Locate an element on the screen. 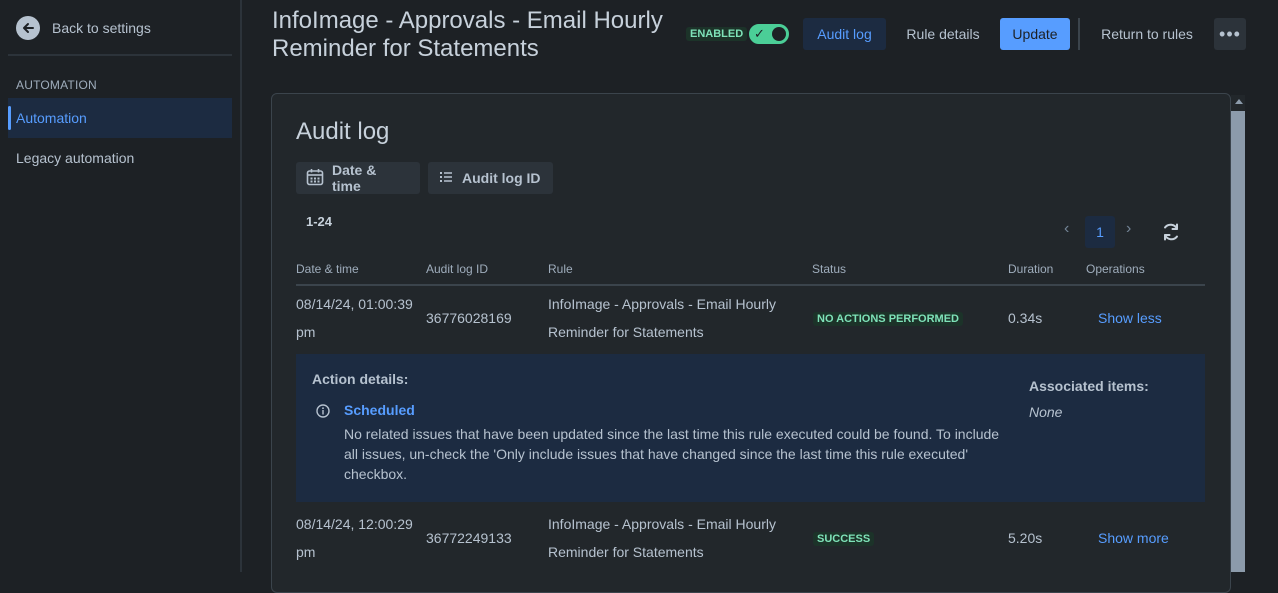 The width and height of the screenshot is (1278, 593). row-date: 08/14/24, 01:00:39 pm is located at coordinates (354, 318).